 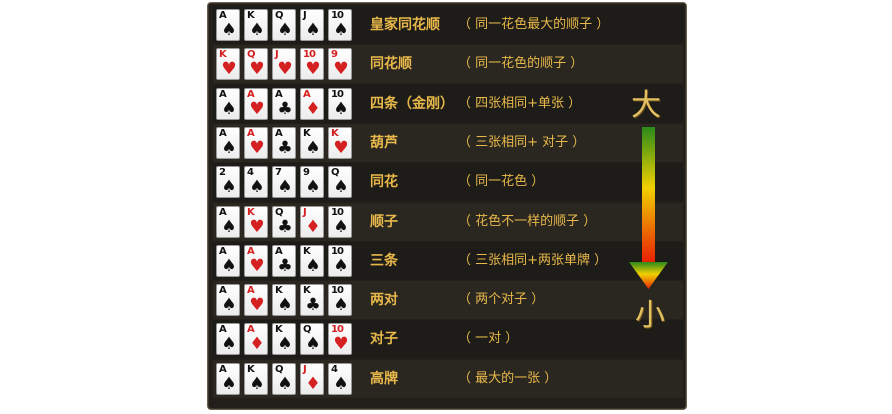 I want to click on hand-row: 2 ♠ 4 ♠ 7 ♠ 9 ♠ Q ♠ 同花 （ 同一花色 ）, so click(x=448, y=182).